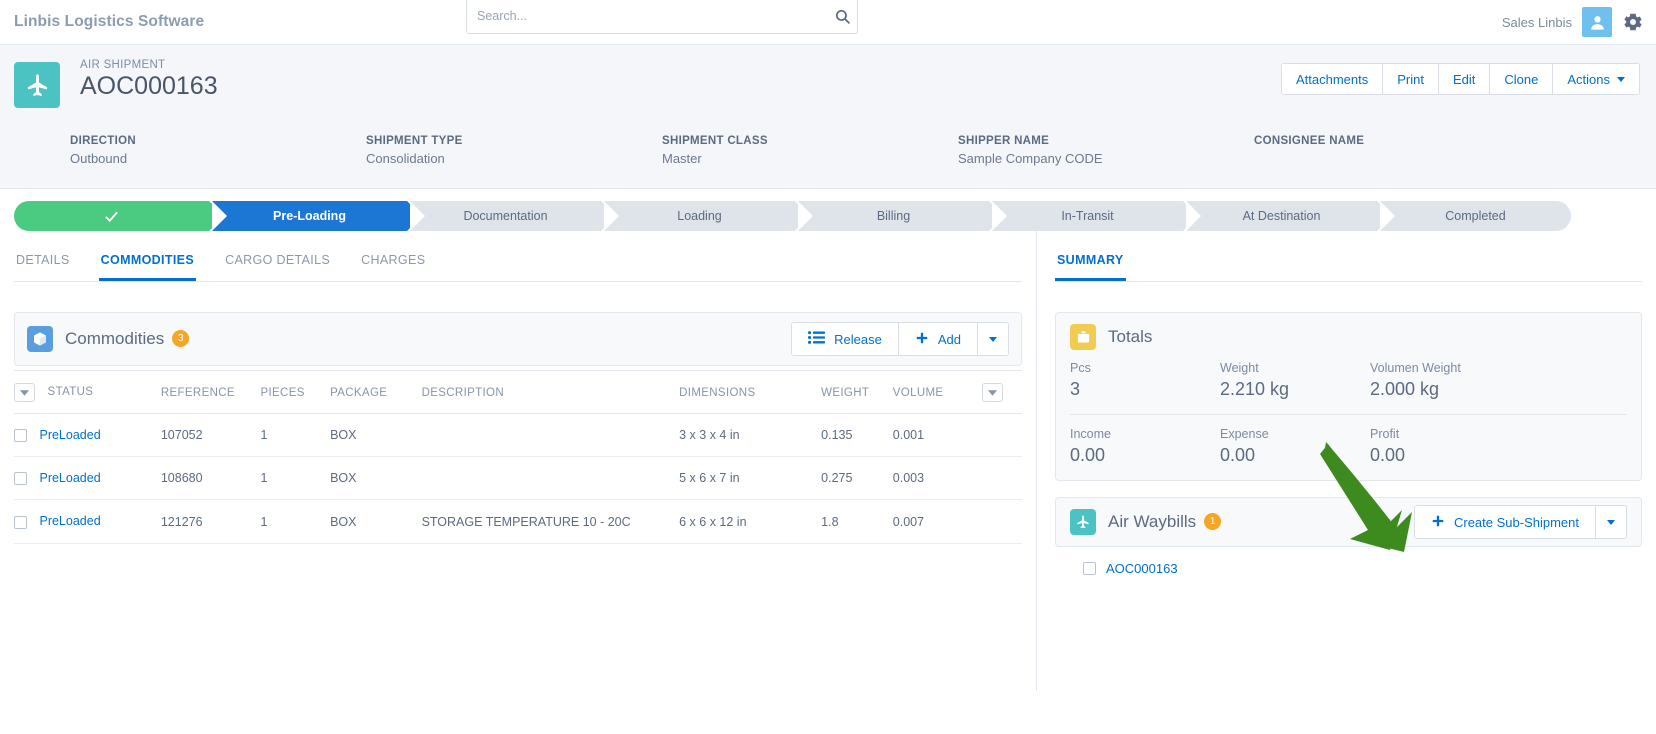 The width and height of the screenshot is (1656, 734). Describe the element at coordinates (858, 339) in the screenshot. I see `release-label: Release` at that location.